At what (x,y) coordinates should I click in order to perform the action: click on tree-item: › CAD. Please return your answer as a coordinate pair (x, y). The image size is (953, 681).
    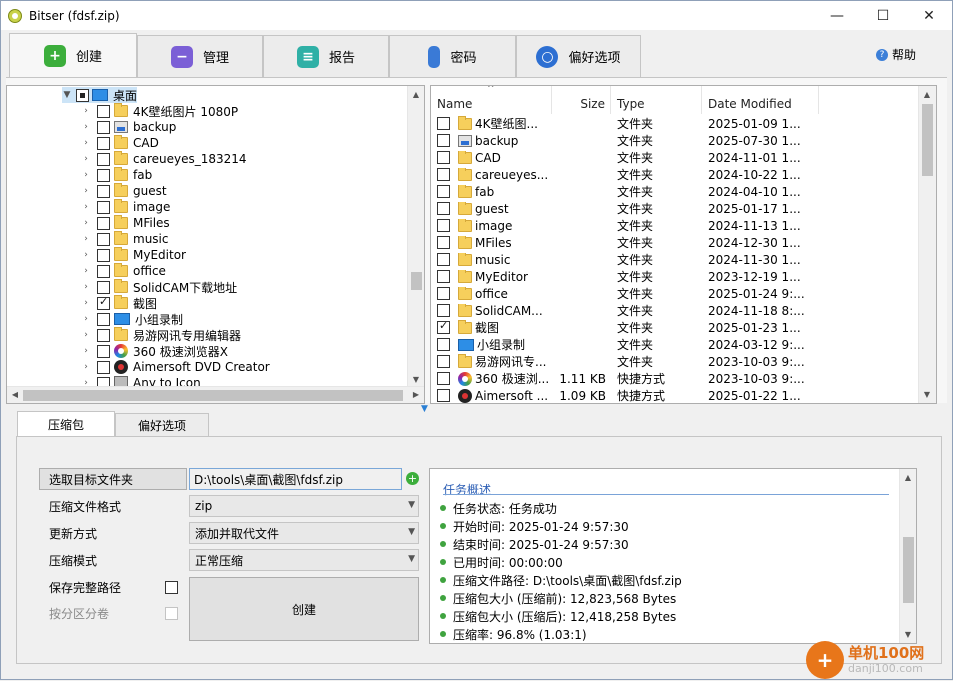
    Looking at the image, I should click on (120, 143).